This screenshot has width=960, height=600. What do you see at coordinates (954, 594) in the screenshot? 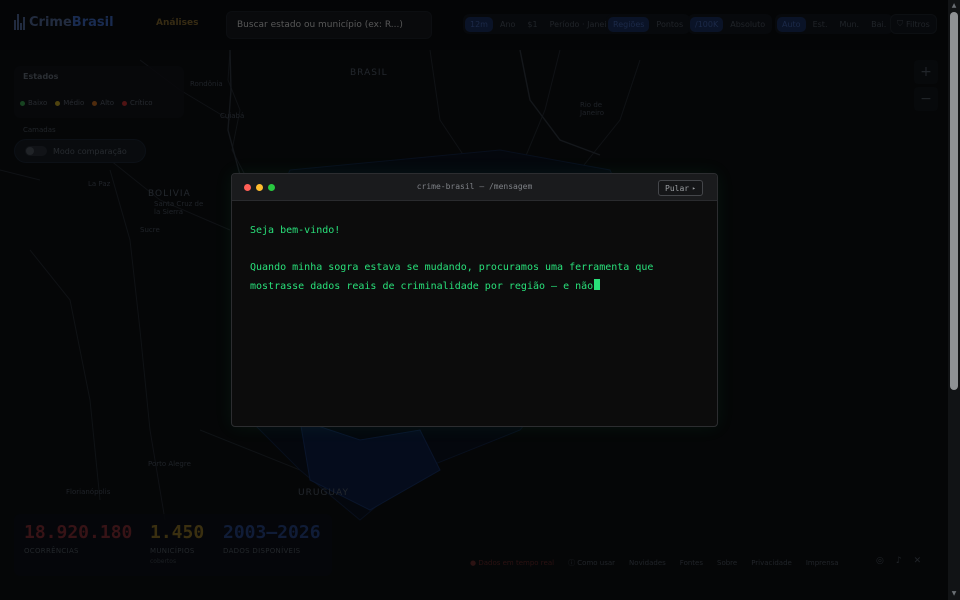
I see `scroll-down-icon: ▼` at bounding box center [954, 594].